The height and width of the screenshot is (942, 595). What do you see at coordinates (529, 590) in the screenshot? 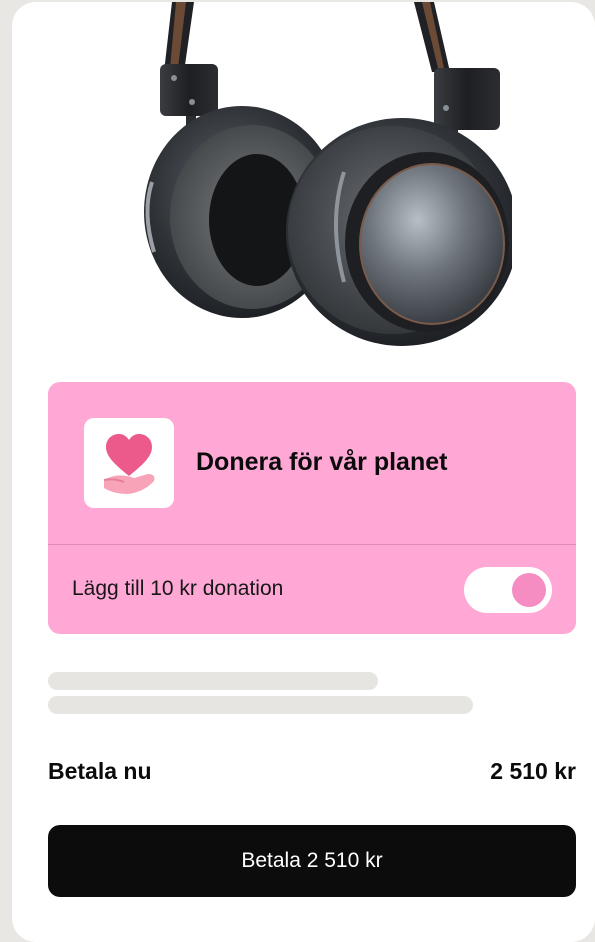
I see `toggle-knob` at bounding box center [529, 590].